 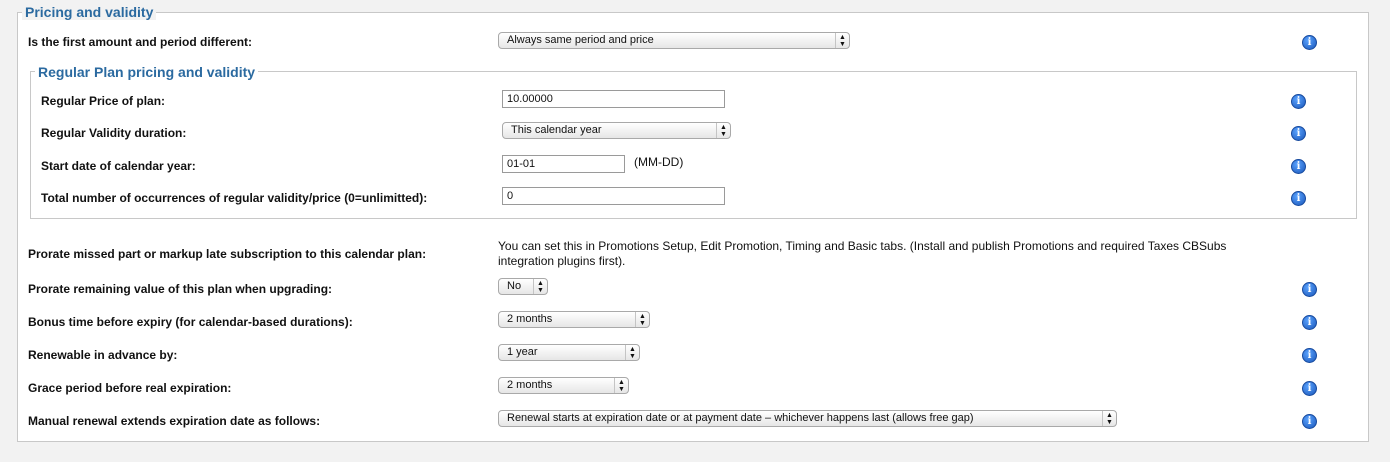 I want to click on bonus-time-value: 2 months, so click(x=530, y=319).